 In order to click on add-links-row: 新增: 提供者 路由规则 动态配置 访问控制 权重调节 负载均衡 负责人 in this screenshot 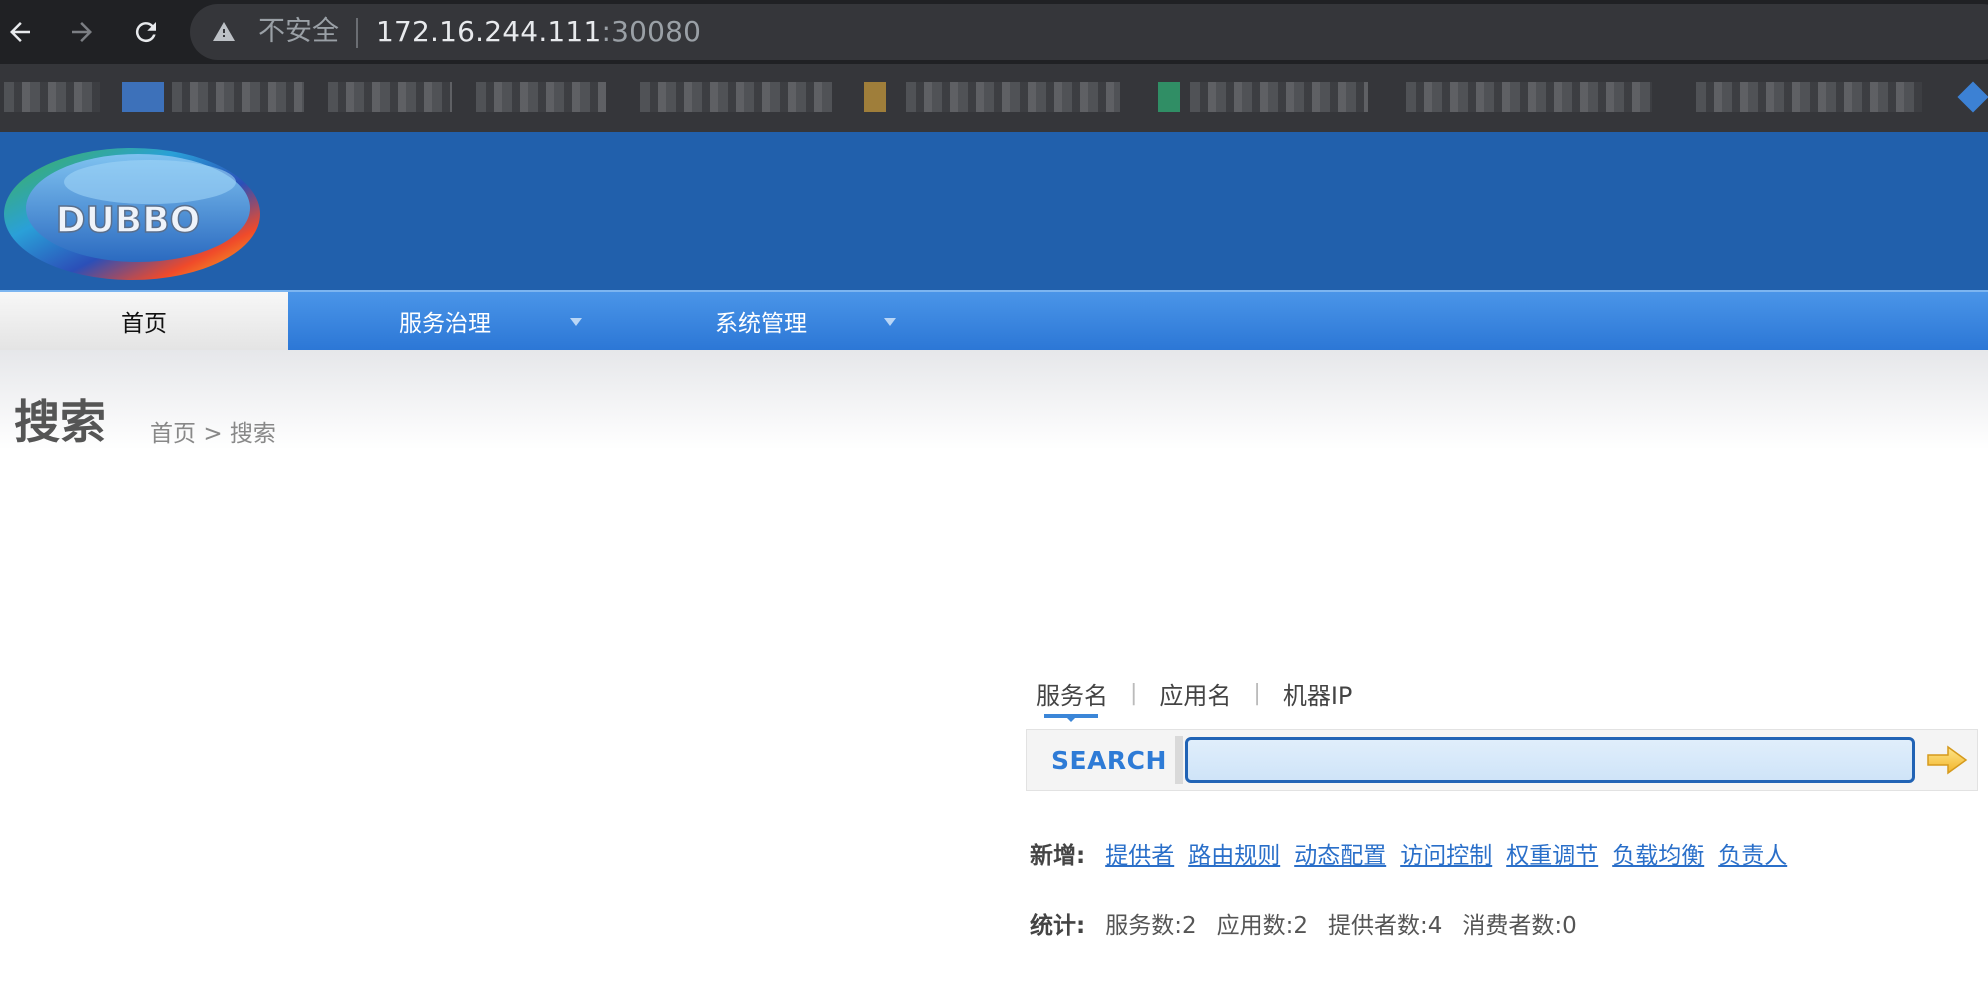, I will do `click(1415, 853)`.